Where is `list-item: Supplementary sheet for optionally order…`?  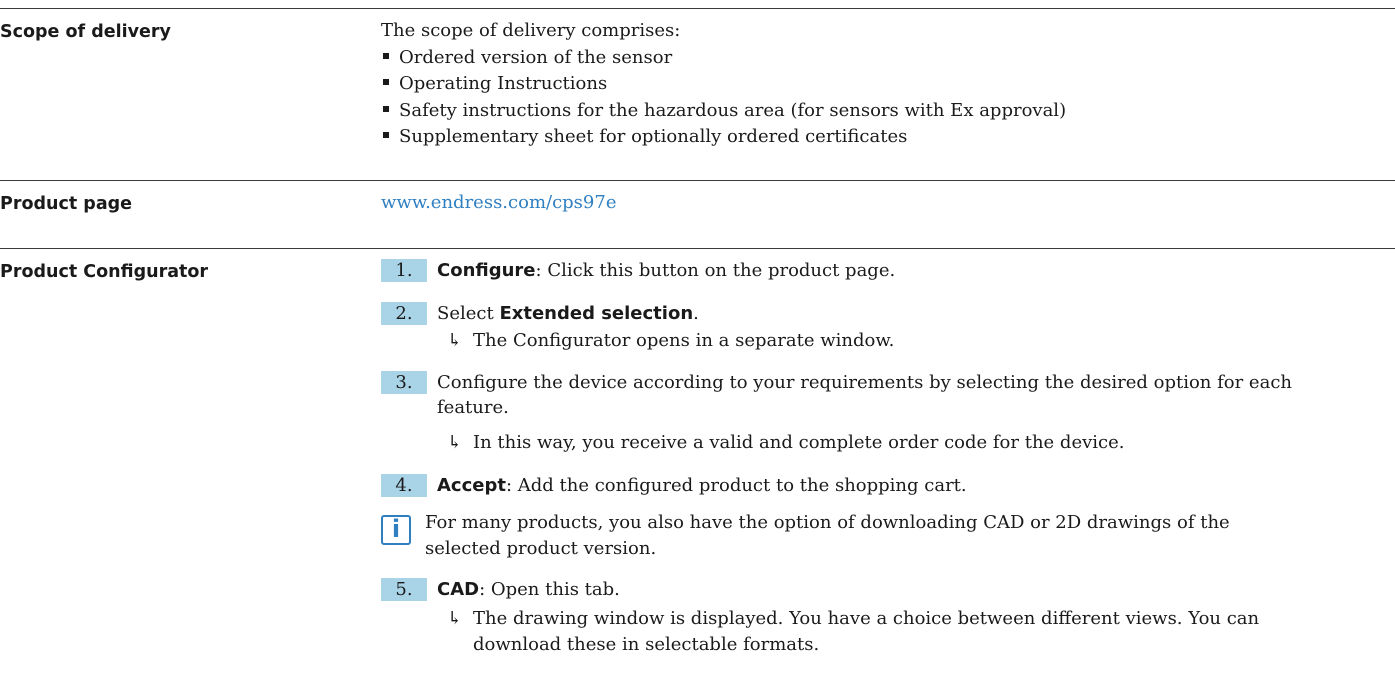 list-item: Supplementary sheet for optionally order… is located at coordinates (645, 136).